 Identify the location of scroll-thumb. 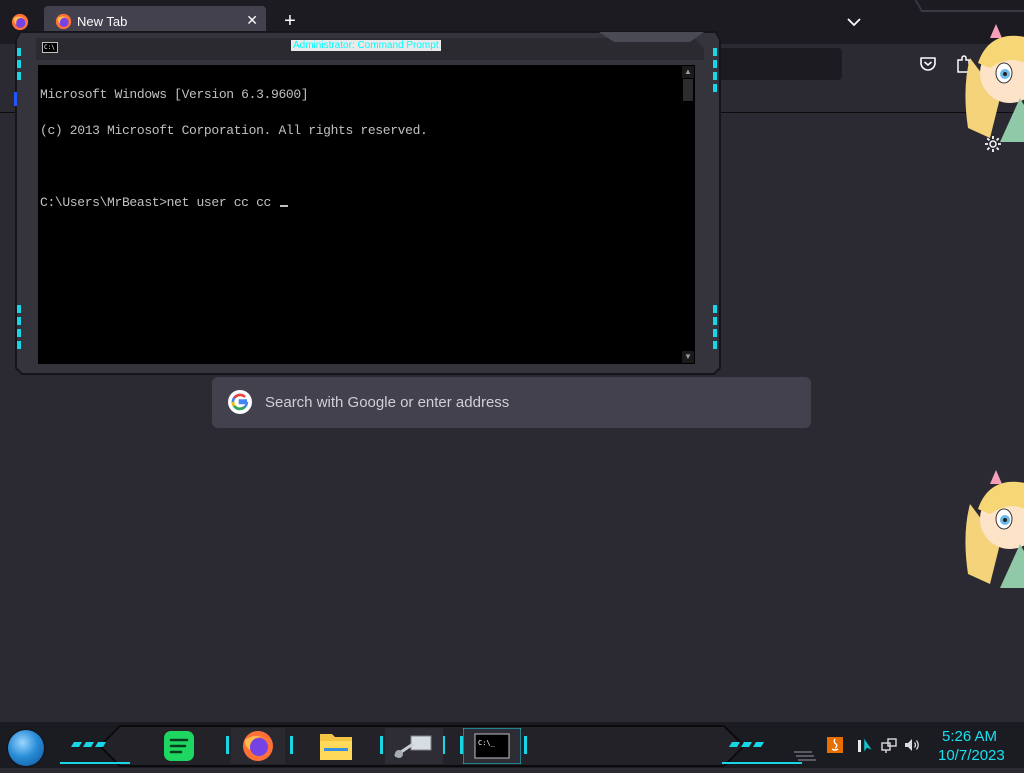
(688, 90).